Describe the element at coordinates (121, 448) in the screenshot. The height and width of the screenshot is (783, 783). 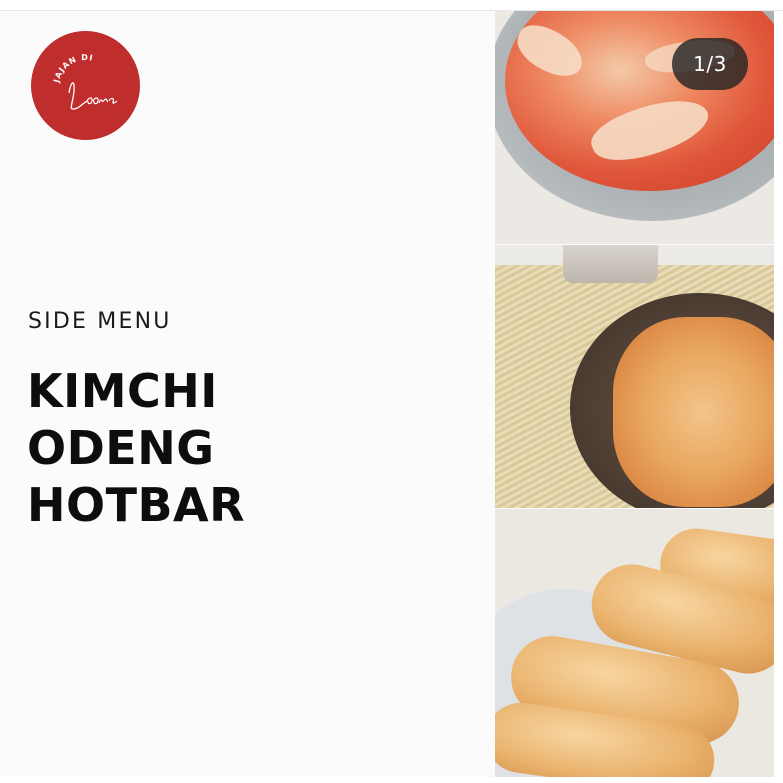
I see `menu-item-odeng: ODENG` at that location.